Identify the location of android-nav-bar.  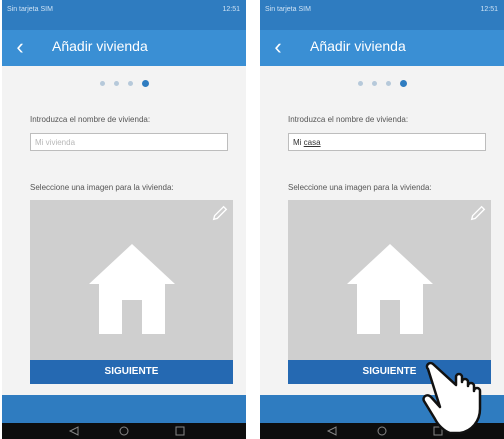
(124, 431).